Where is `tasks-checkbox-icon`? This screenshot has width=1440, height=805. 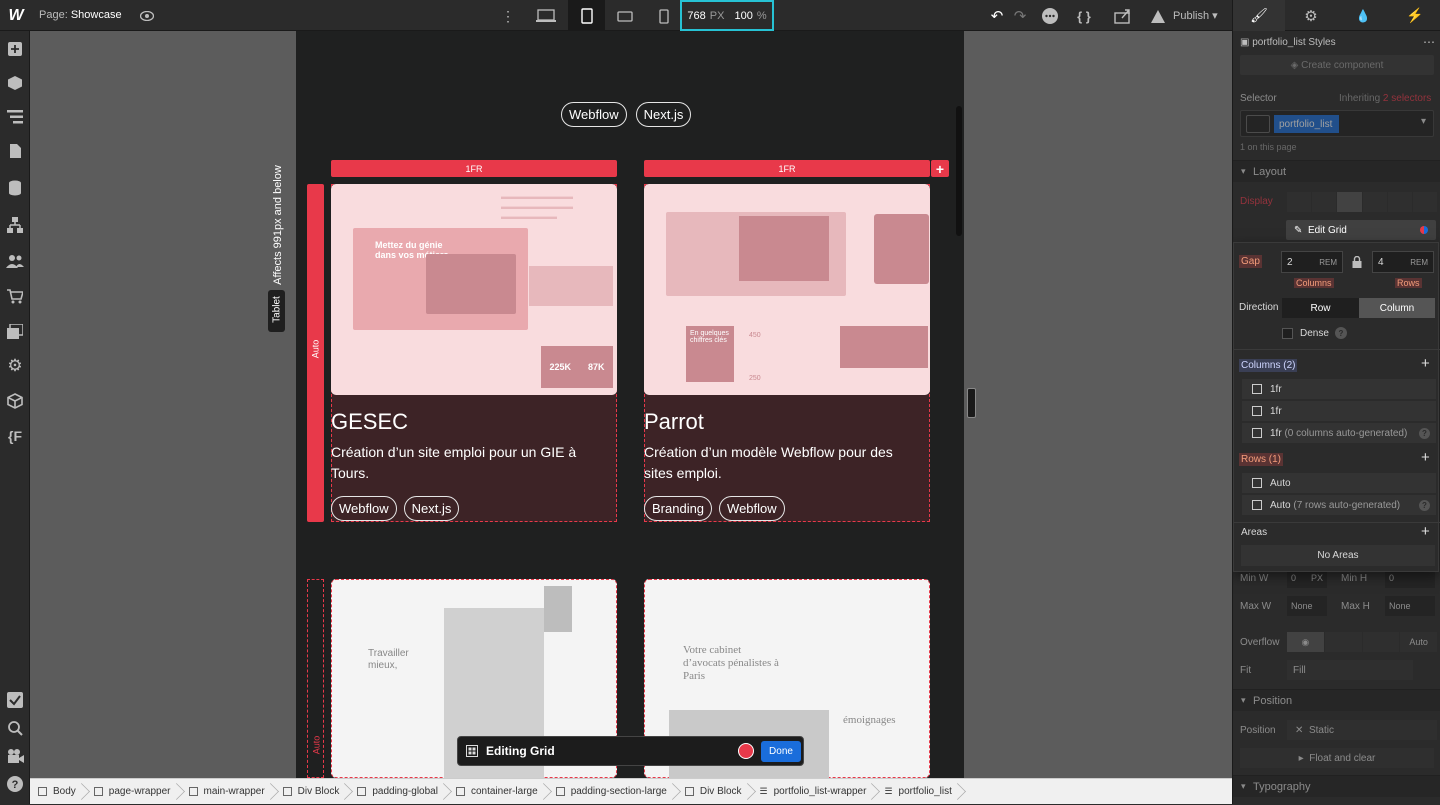
tasks-checkbox-icon is located at coordinates (15, 700).